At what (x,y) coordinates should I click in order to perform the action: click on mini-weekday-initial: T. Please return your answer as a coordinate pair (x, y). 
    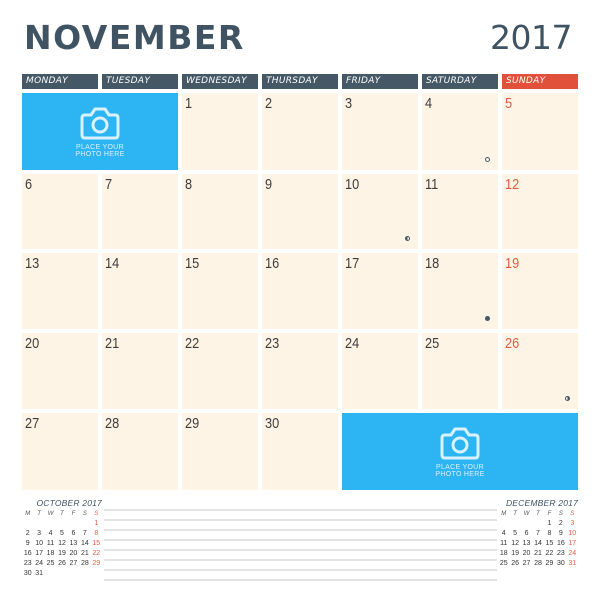
    Looking at the image, I should click on (62, 514).